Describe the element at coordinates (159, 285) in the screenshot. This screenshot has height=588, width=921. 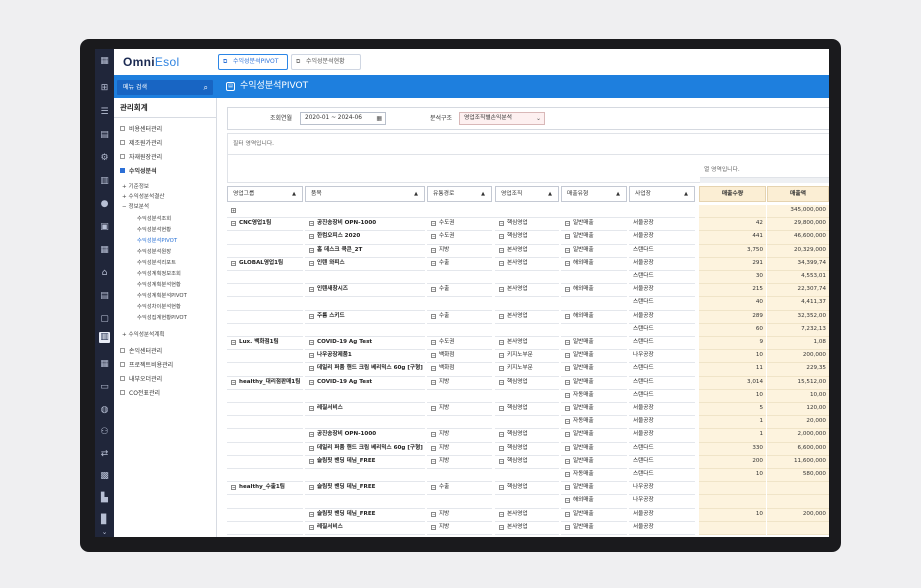
I see `sidebar-leaf: 수익성계획분석현황` at that location.